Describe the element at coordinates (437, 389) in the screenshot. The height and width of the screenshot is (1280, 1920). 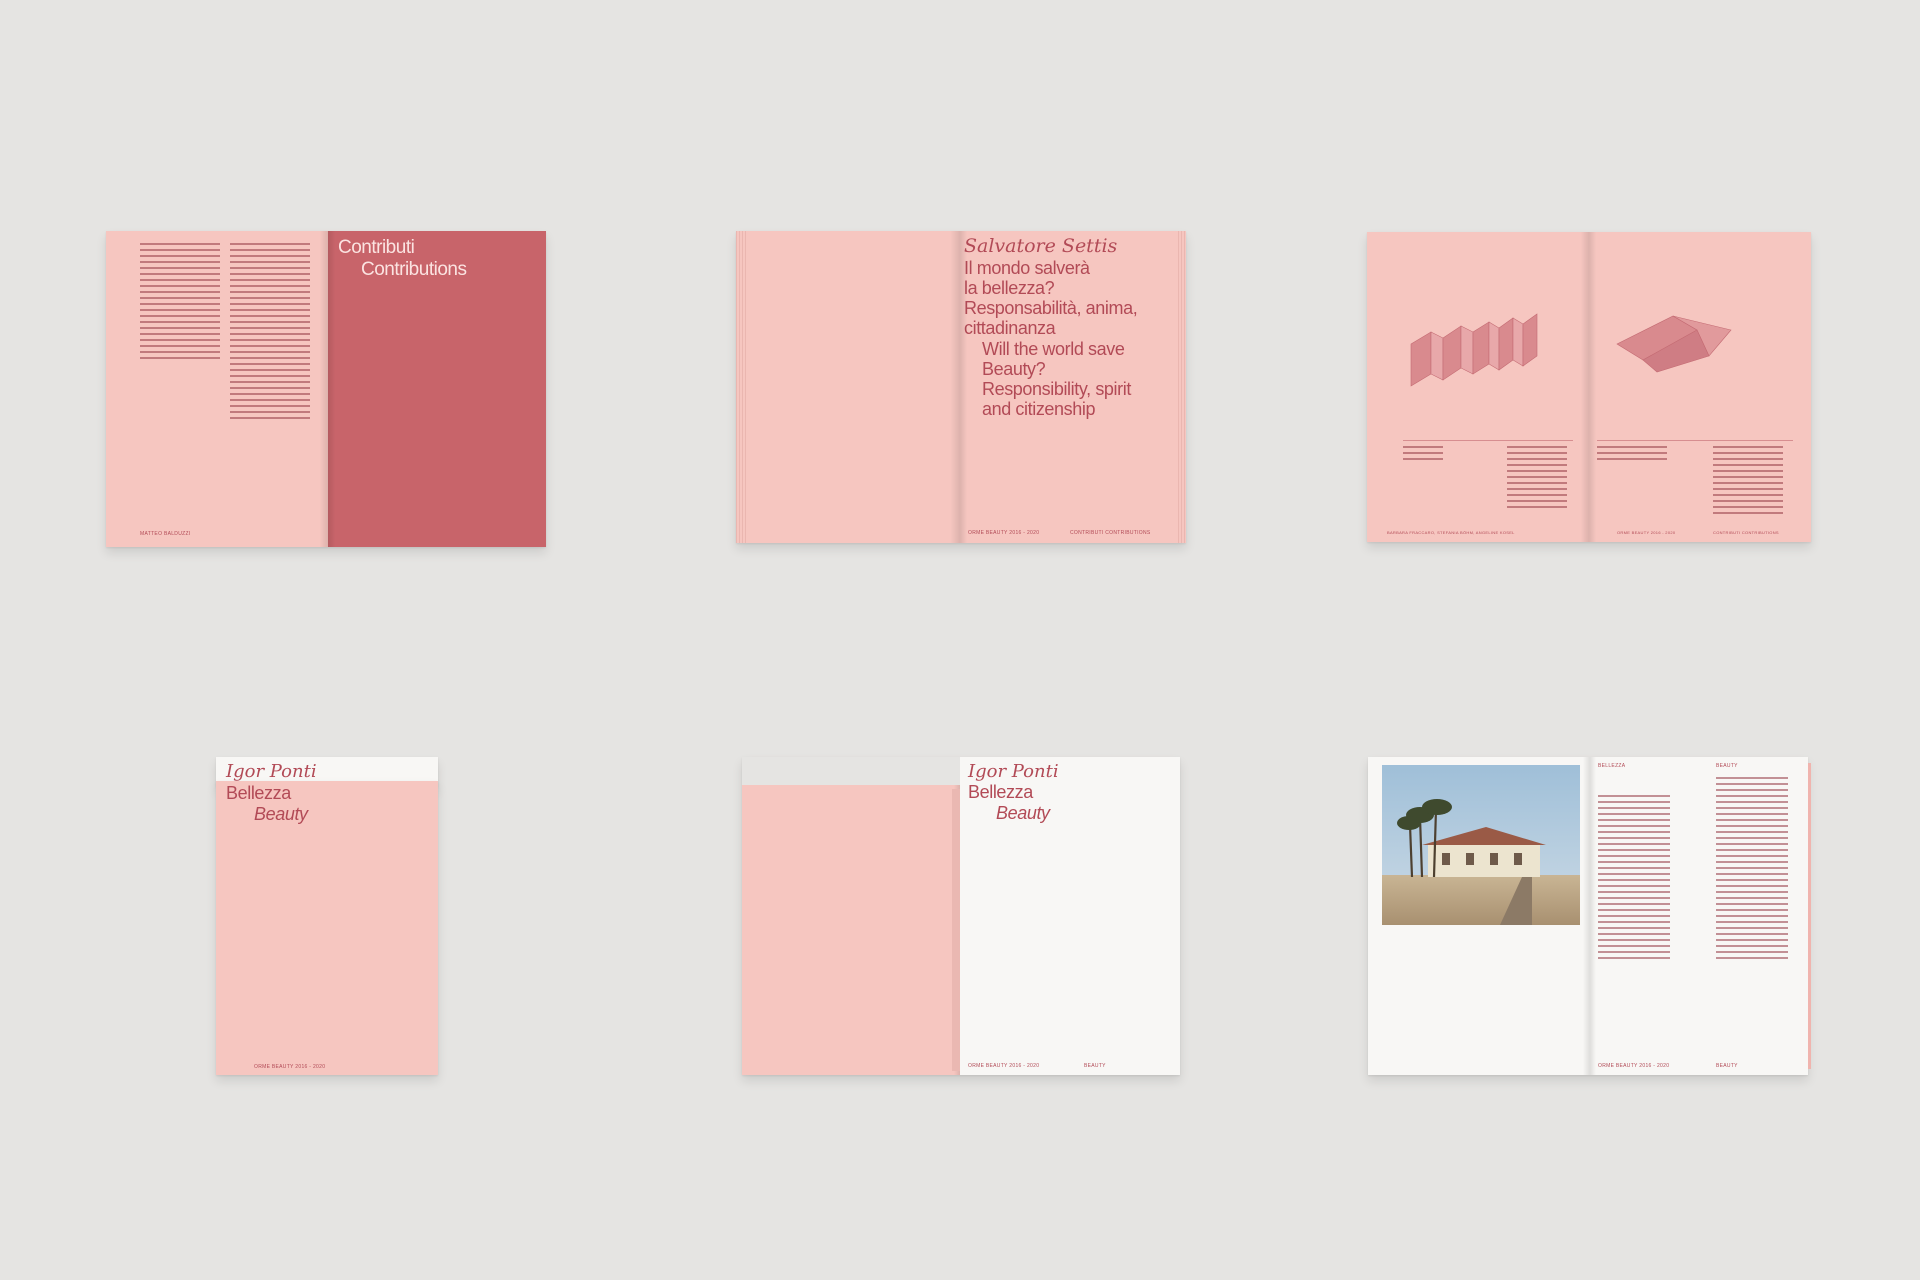
I see `right-page: Contributi Contributions` at that location.